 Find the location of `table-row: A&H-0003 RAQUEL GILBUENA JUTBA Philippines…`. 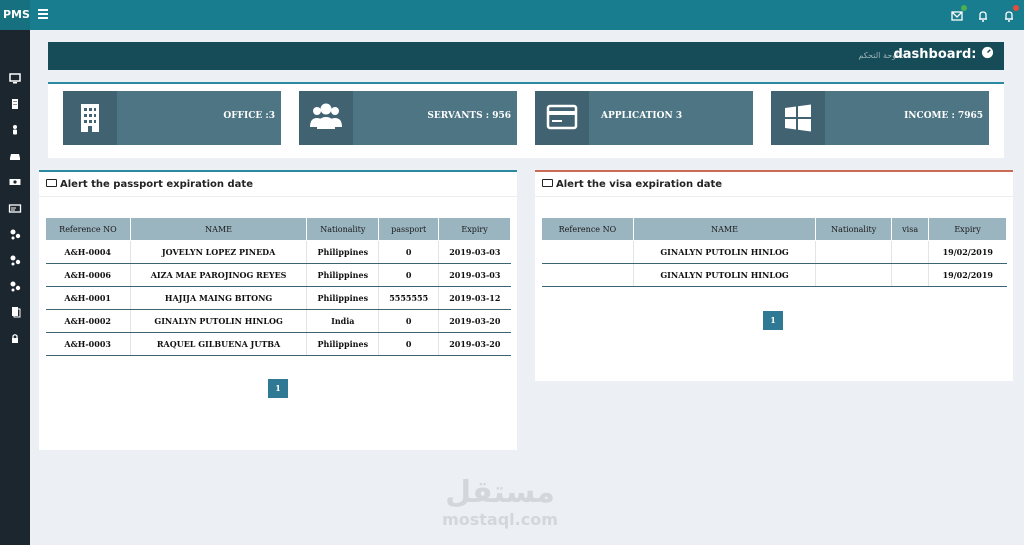

table-row: A&H-0003 RAQUEL GILBUENA JUTBA Philippines… is located at coordinates (278, 344).